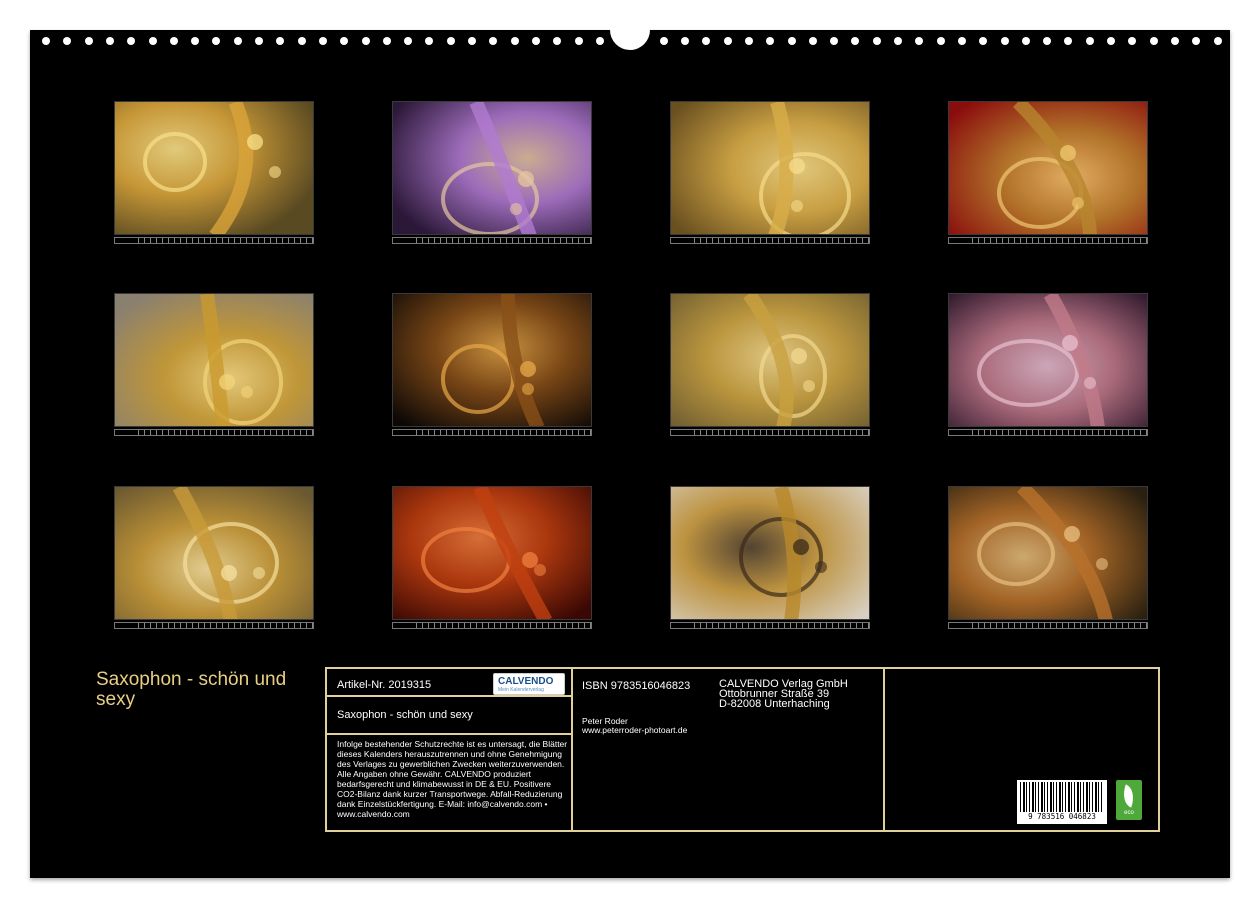 The image size is (1260, 908). What do you see at coordinates (492, 360) in the screenshot?
I see `photo-june` at bounding box center [492, 360].